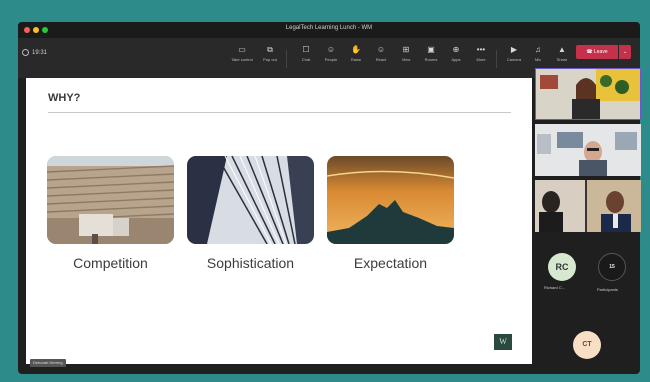 The image size is (650, 382). Describe the element at coordinates (270, 49) in the screenshot. I see `pop-out-icon: ⧉` at that location.